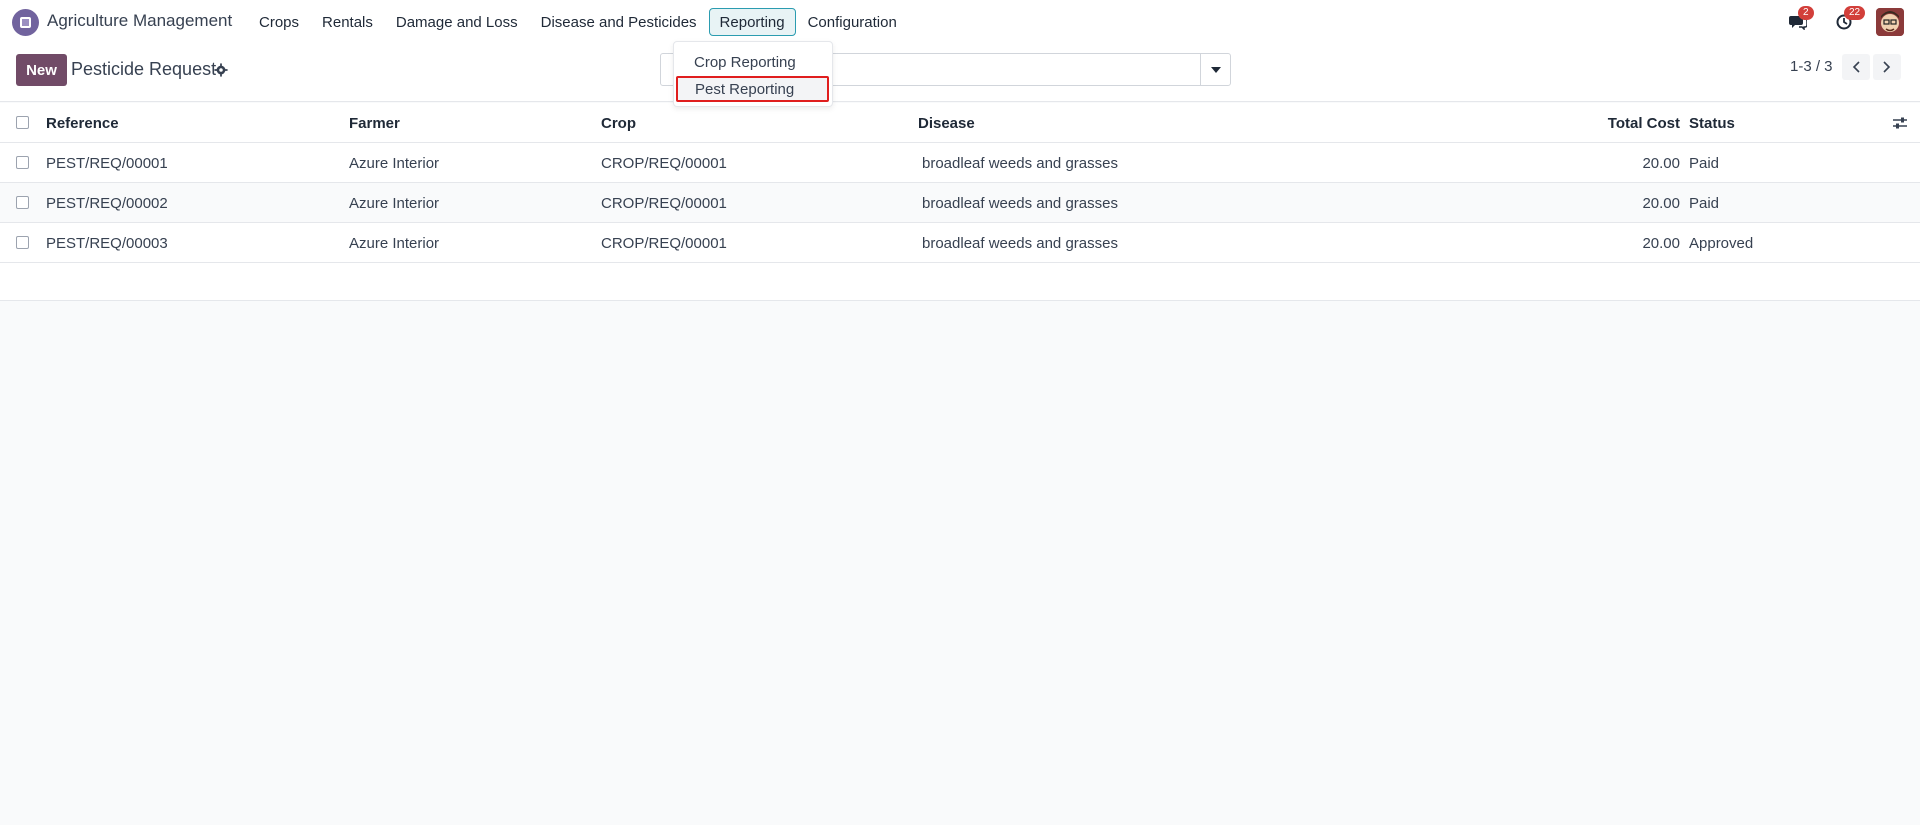 This screenshot has width=1920, height=825. I want to click on empty-row, so click(960, 282).